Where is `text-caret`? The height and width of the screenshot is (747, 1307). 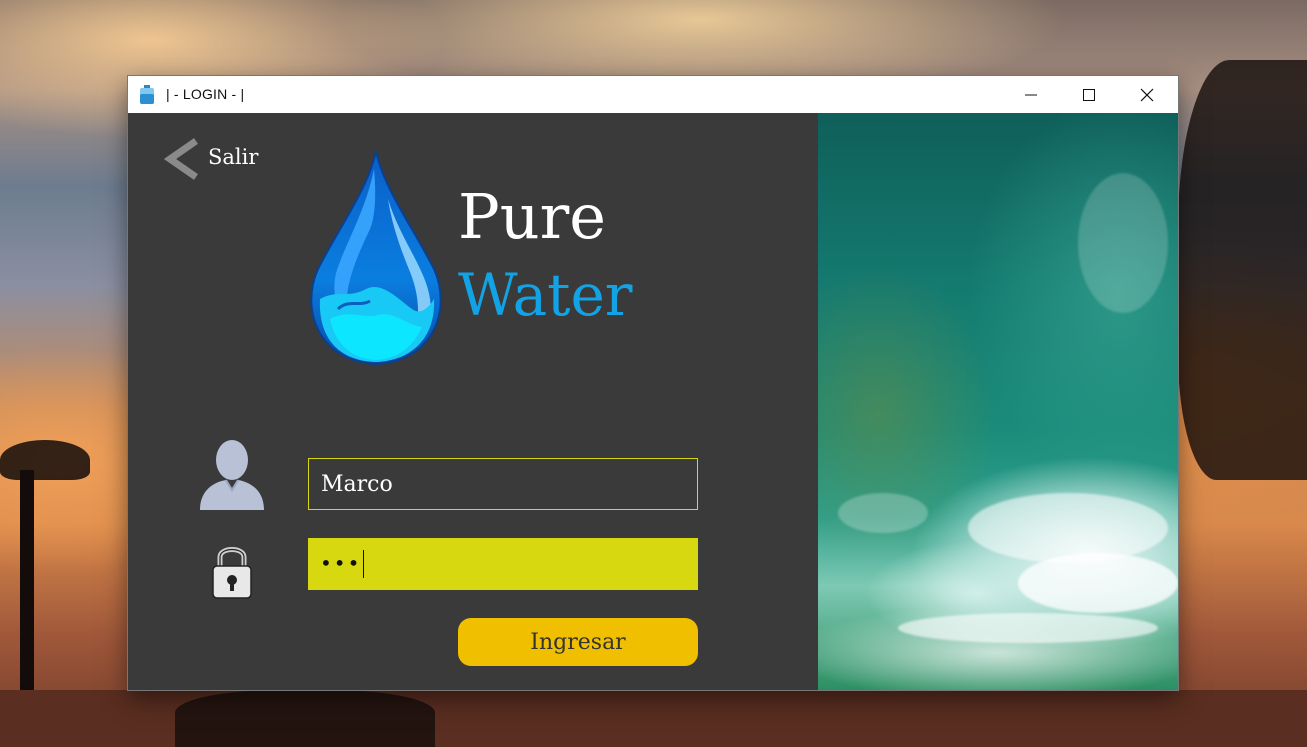
text-caret is located at coordinates (364, 564).